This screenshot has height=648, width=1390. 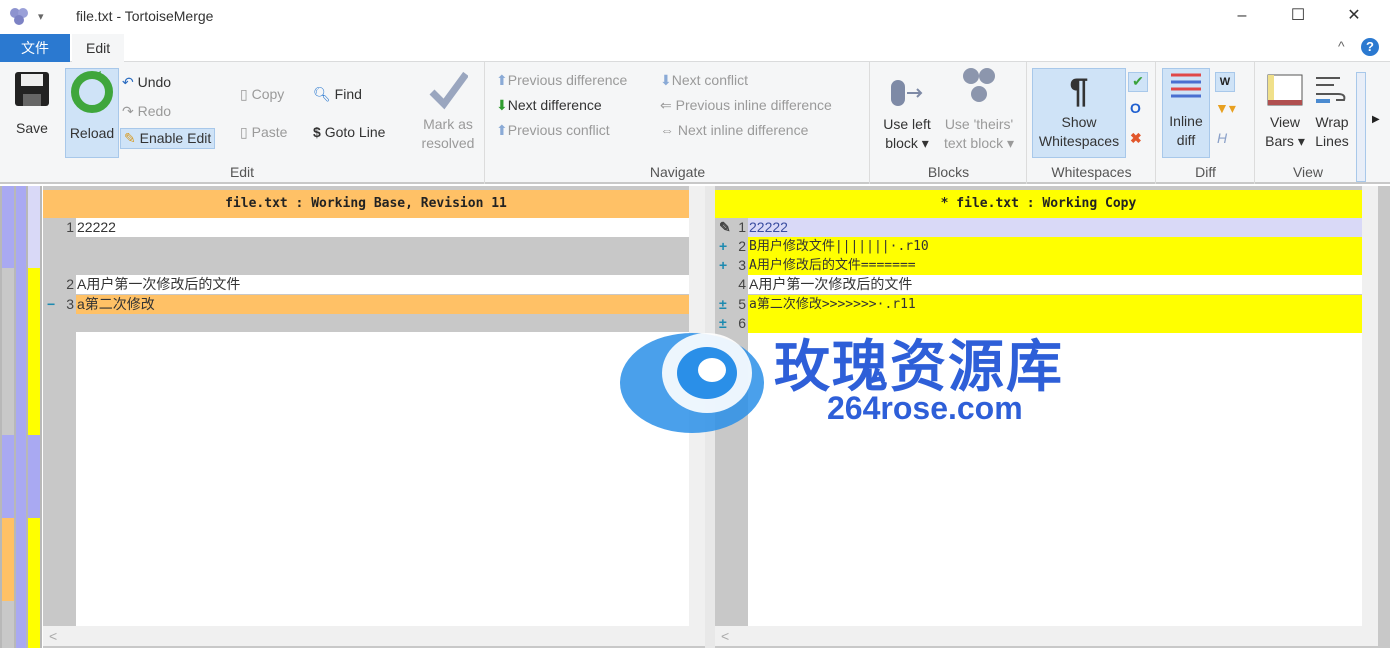 What do you see at coordinates (92, 92) in the screenshot?
I see `reload-icon` at bounding box center [92, 92].